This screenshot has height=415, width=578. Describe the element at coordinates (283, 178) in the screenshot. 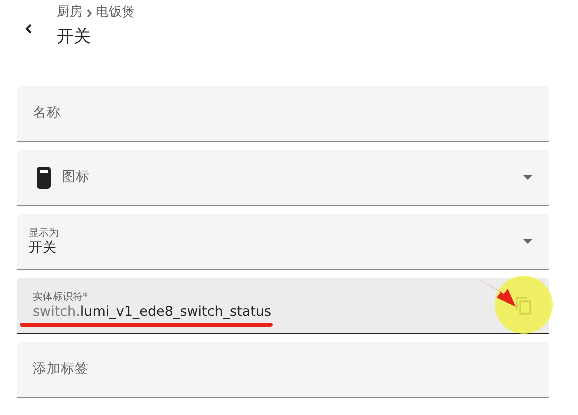

I see `dropdown-field: 图标` at that location.